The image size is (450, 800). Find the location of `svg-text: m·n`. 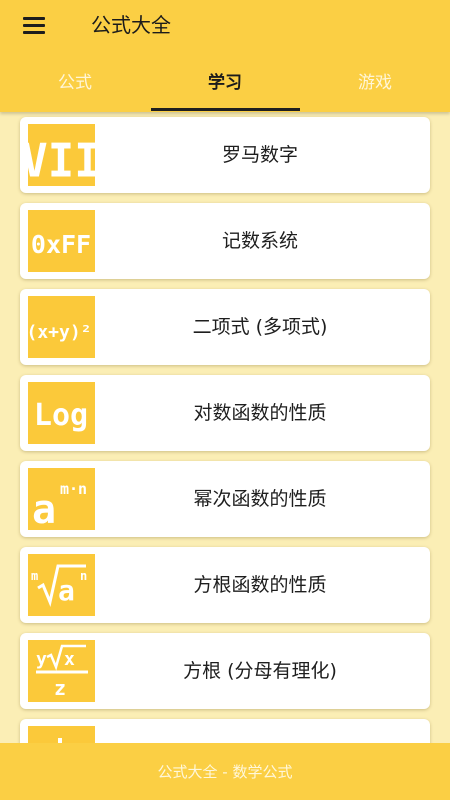

svg-text: m·n is located at coordinates (73, 489).